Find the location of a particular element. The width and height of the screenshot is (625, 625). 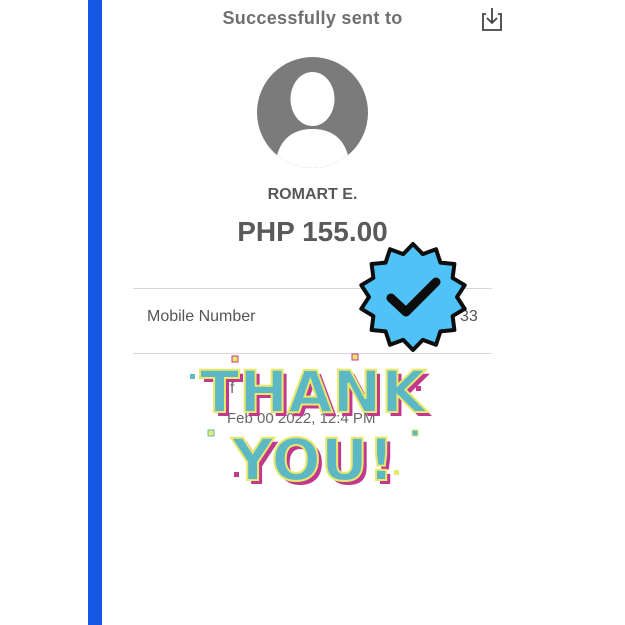

download-icon is located at coordinates (492, 19).